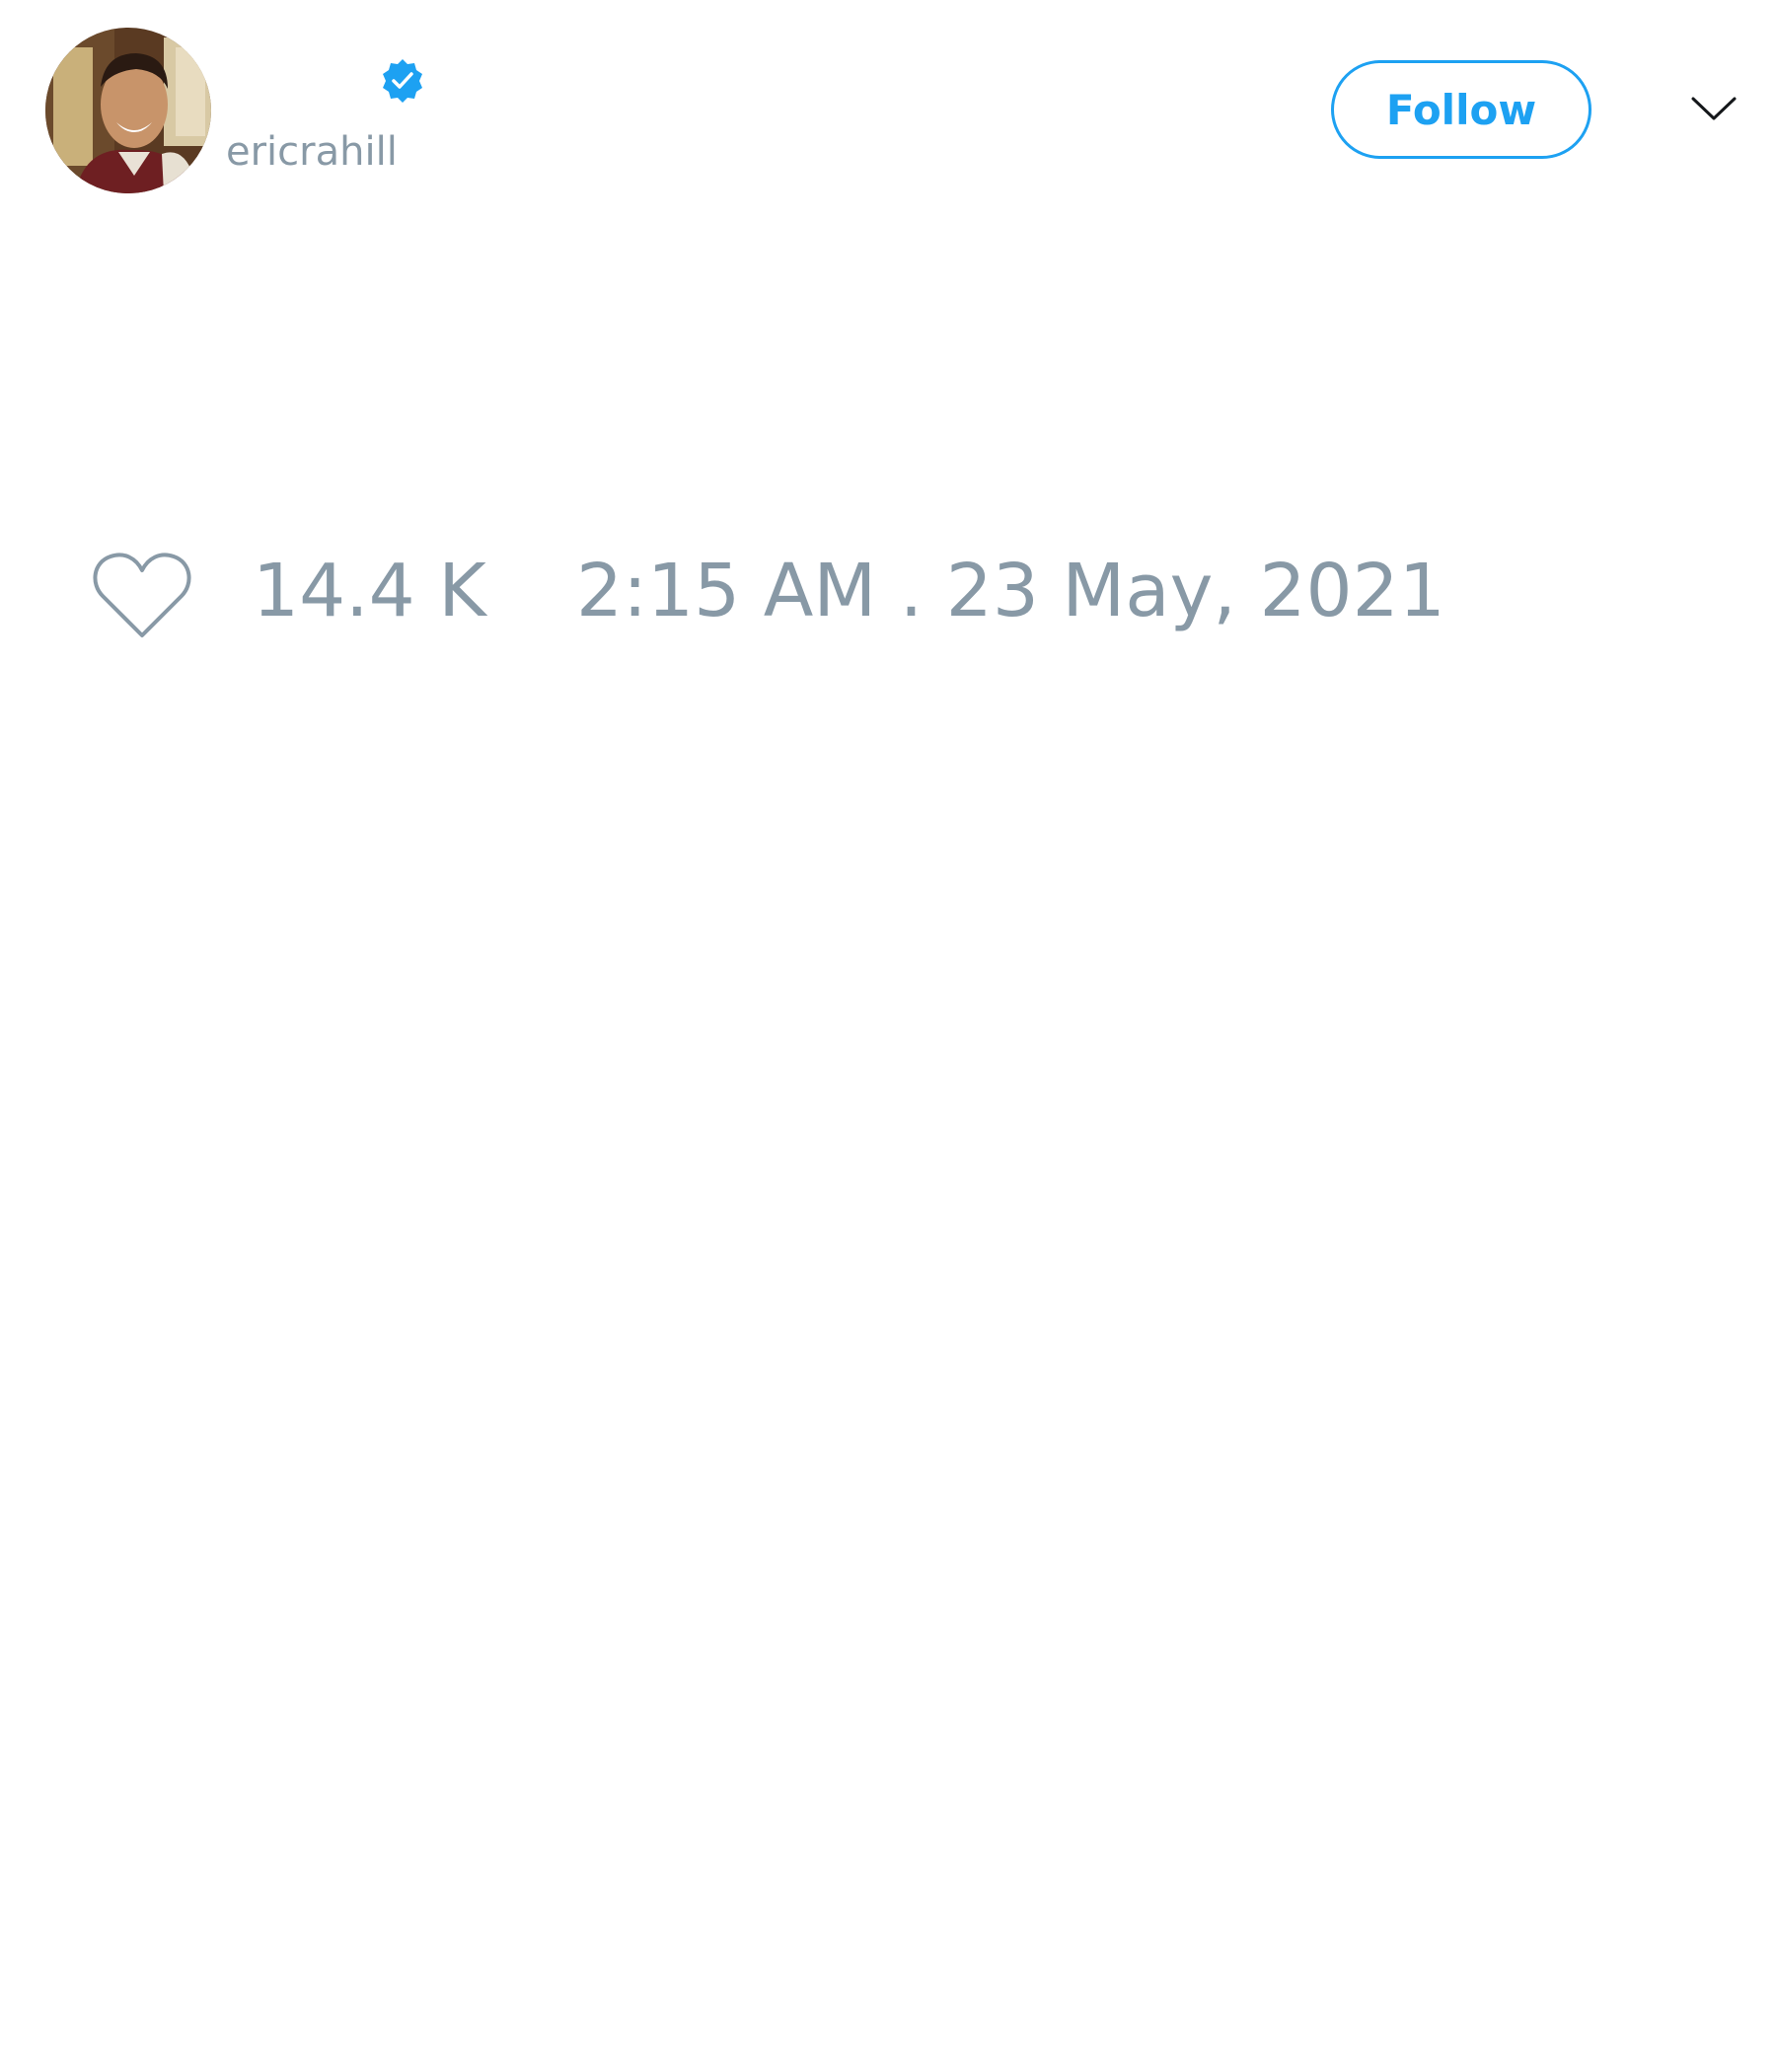  What do you see at coordinates (301, 80) in the screenshot?
I see `display-name` at bounding box center [301, 80].